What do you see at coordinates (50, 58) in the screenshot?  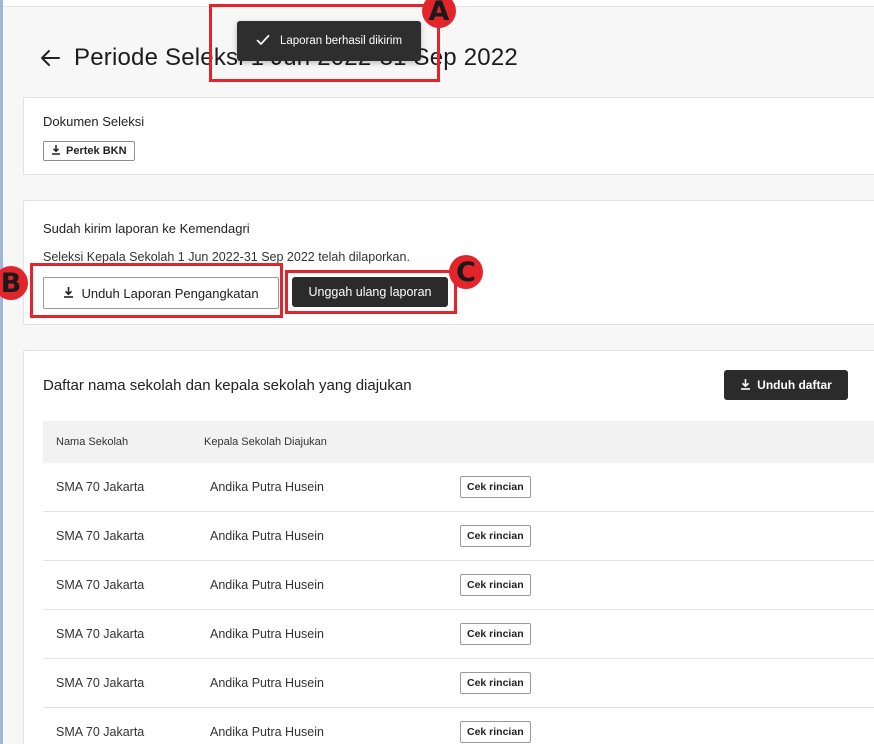 I see `back-arrow-icon` at bounding box center [50, 58].